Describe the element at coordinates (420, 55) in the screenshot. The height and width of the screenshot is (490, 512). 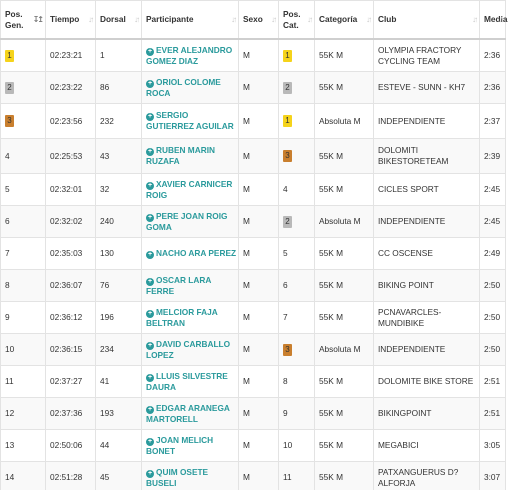
I see `club-text: OLYMPIA FRACTORY CYCLING TEAM` at that location.